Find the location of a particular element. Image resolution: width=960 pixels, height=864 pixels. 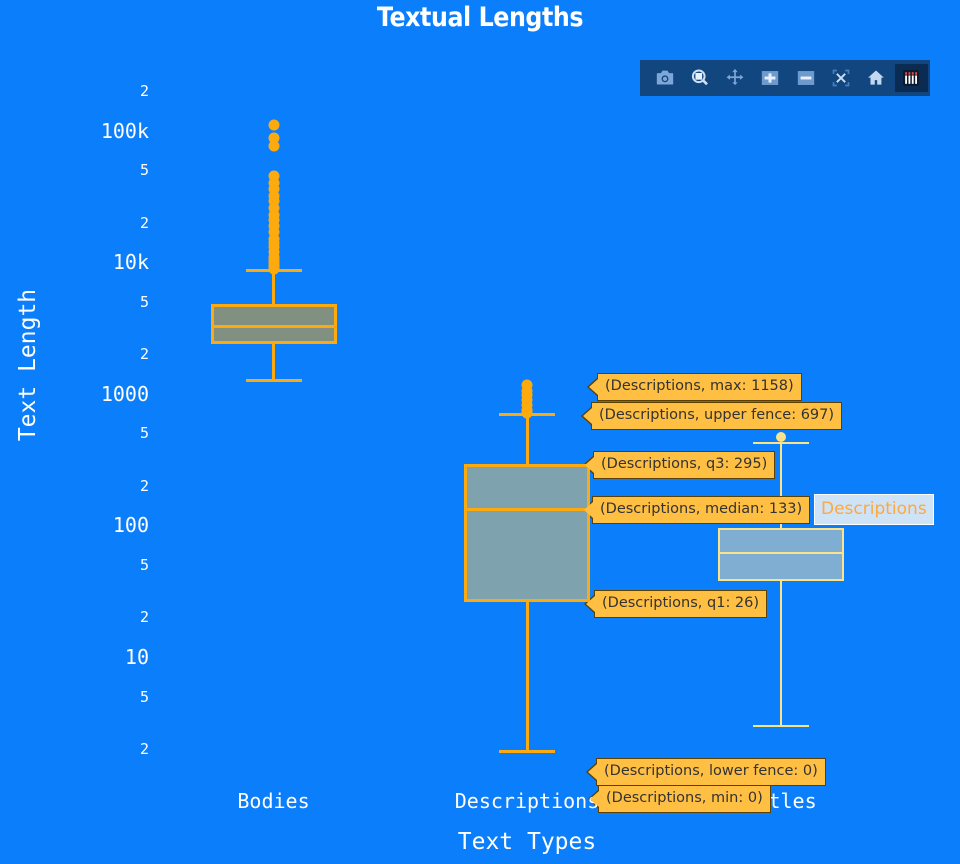

annotation-max: (Descriptions, max: 1158) is located at coordinates (694, 387).